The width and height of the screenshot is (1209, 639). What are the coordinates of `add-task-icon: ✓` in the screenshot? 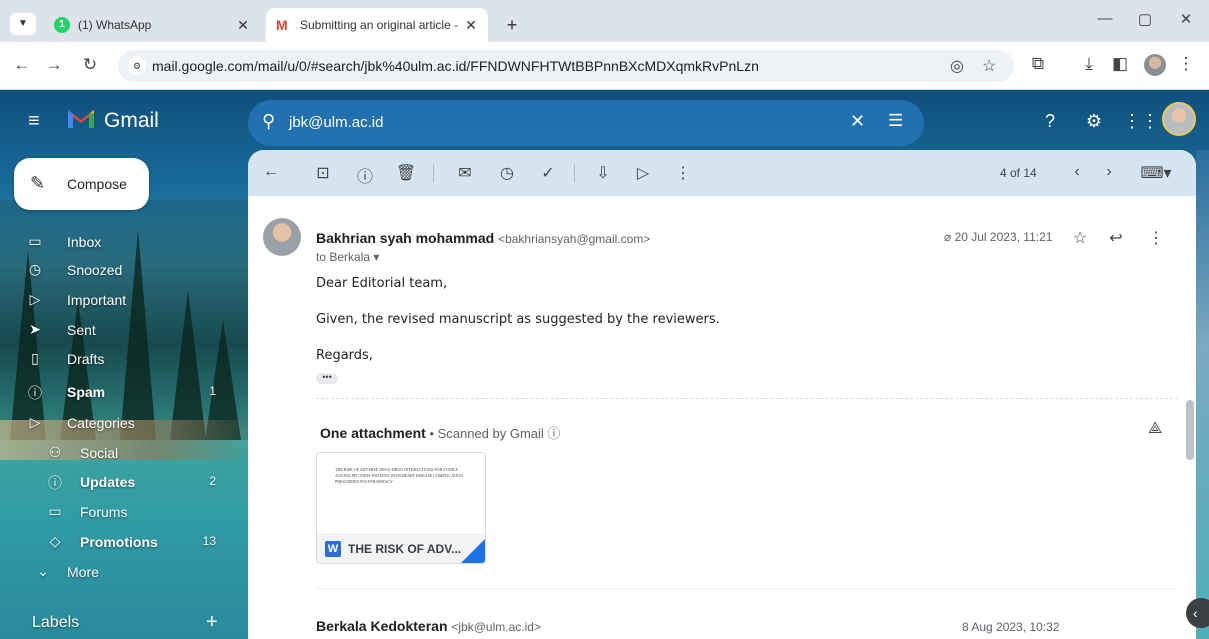 It's located at (548, 173).